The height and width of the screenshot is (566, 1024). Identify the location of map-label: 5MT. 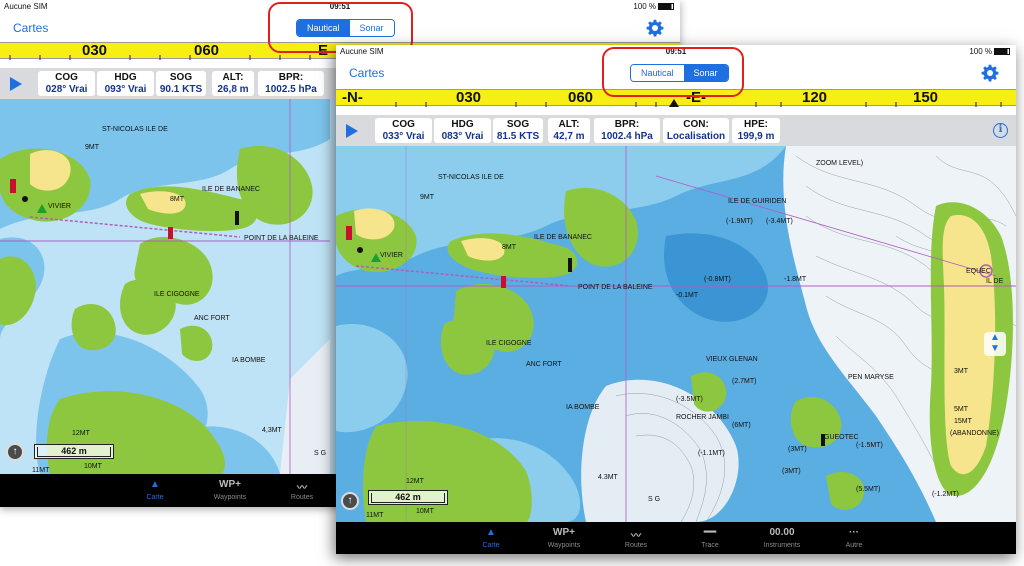
(961, 409).